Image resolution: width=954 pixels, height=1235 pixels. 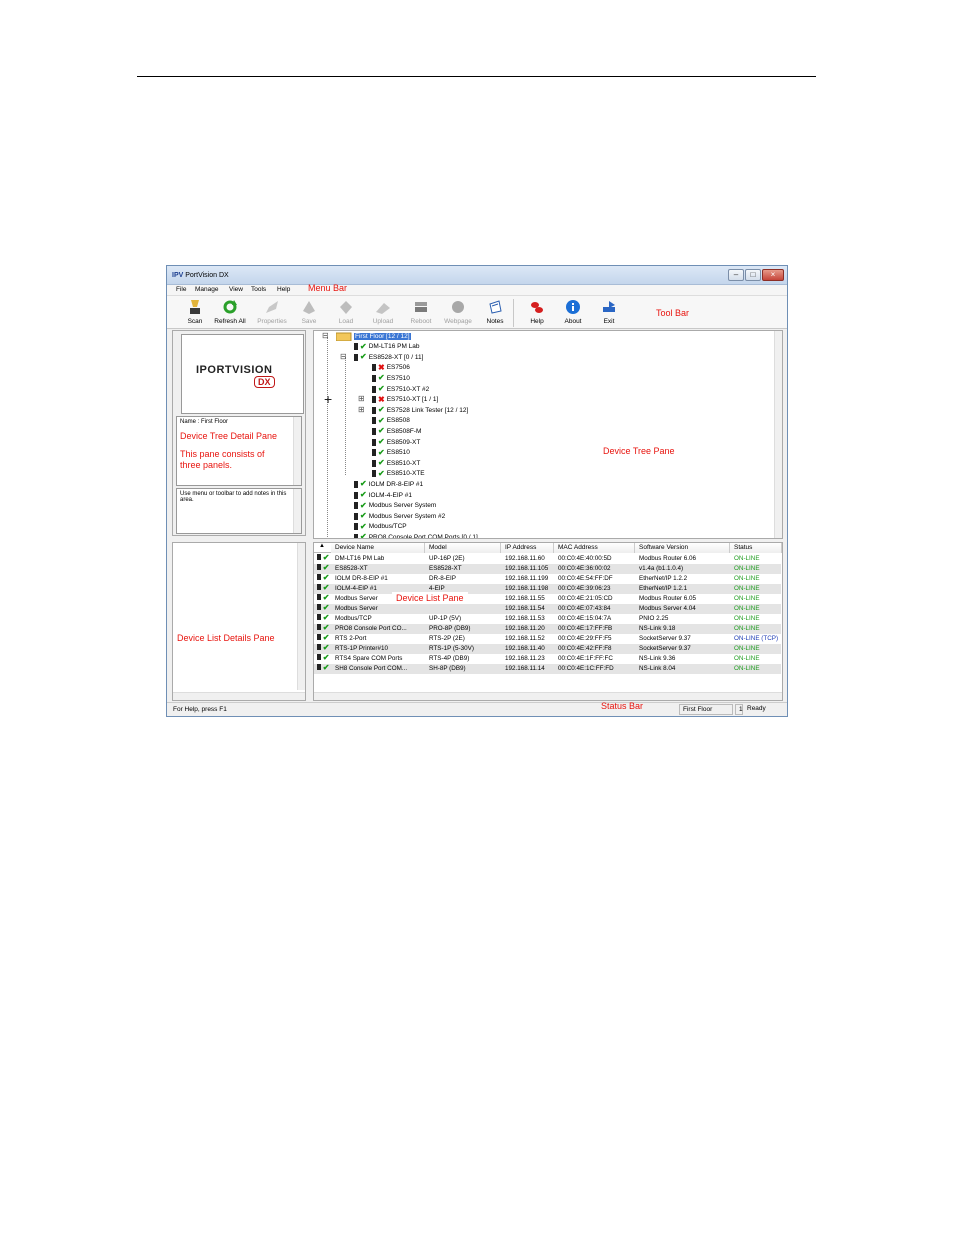 What do you see at coordinates (391, 368) in the screenshot?
I see `tree-item: ✖ ES7506` at bounding box center [391, 368].